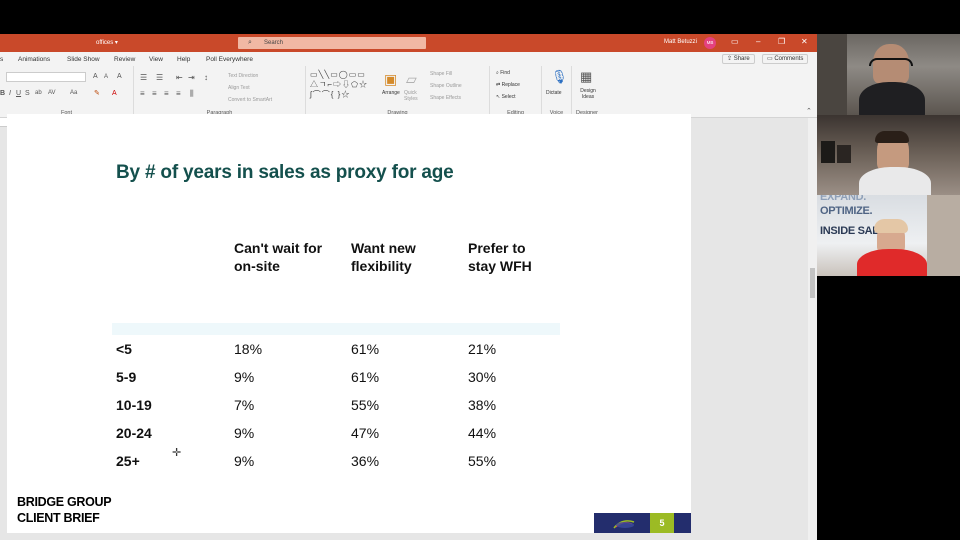 The image size is (960, 540). What do you see at coordinates (107, 42) in the screenshot?
I see `document-title: offices ▾` at bounding box center [107, 42].